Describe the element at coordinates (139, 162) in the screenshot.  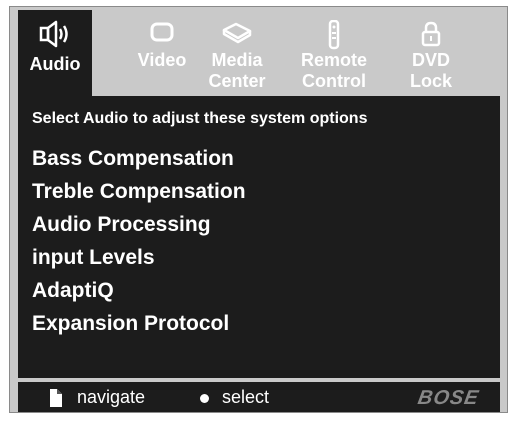
I see `menu-item-bass-compensation: Bass Compensation` at that location.